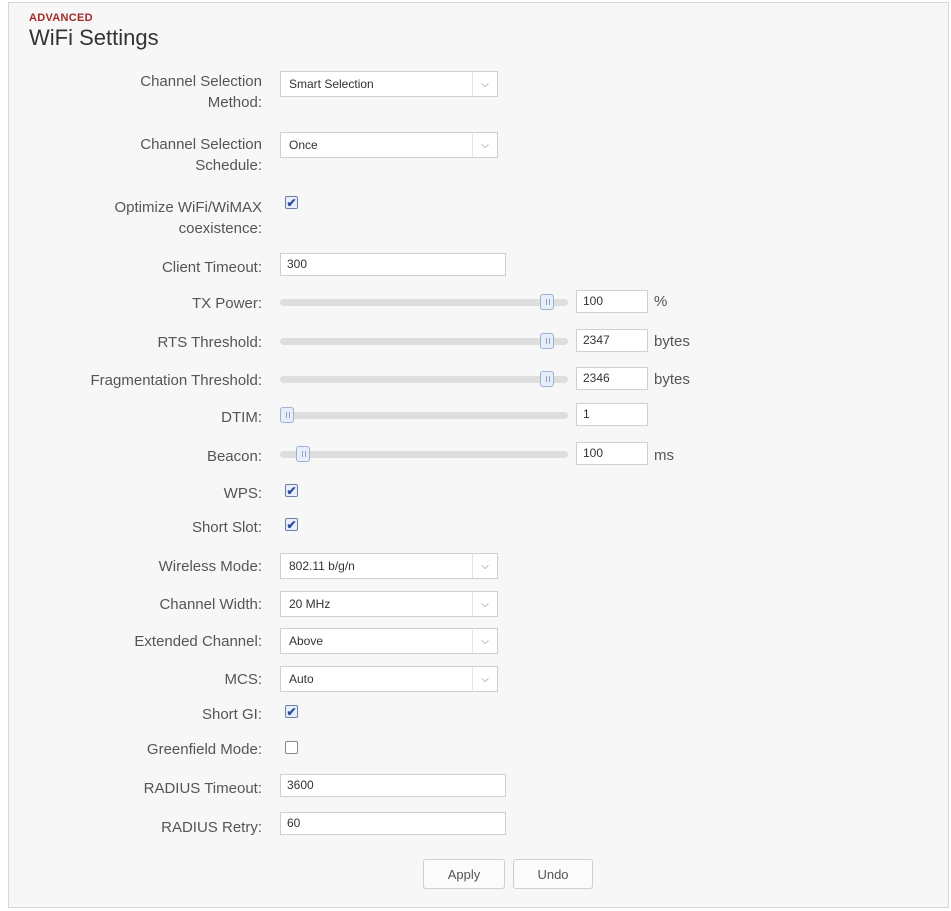 This screenshot has width=951, height=911. Describe the element at coordinates (389, 145) in the screenshot. I see `channel-schedule-select: Once ⌵` at that location.